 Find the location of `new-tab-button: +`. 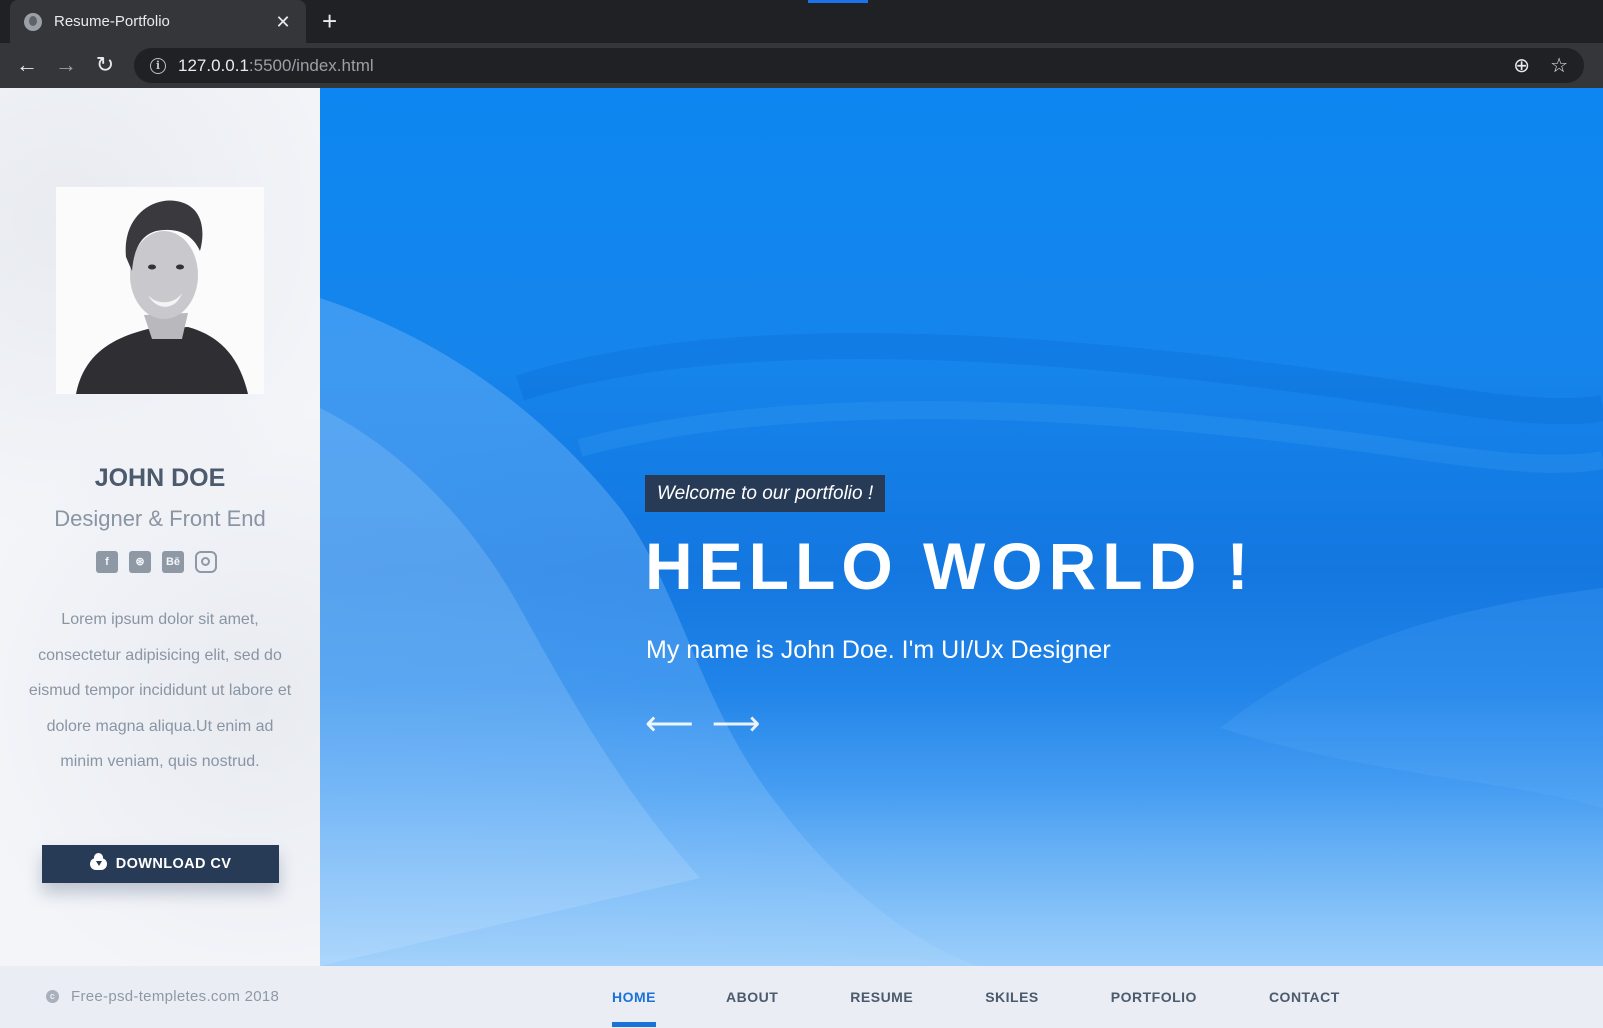

new-tab-button: + is located at coordinates (329, 21).